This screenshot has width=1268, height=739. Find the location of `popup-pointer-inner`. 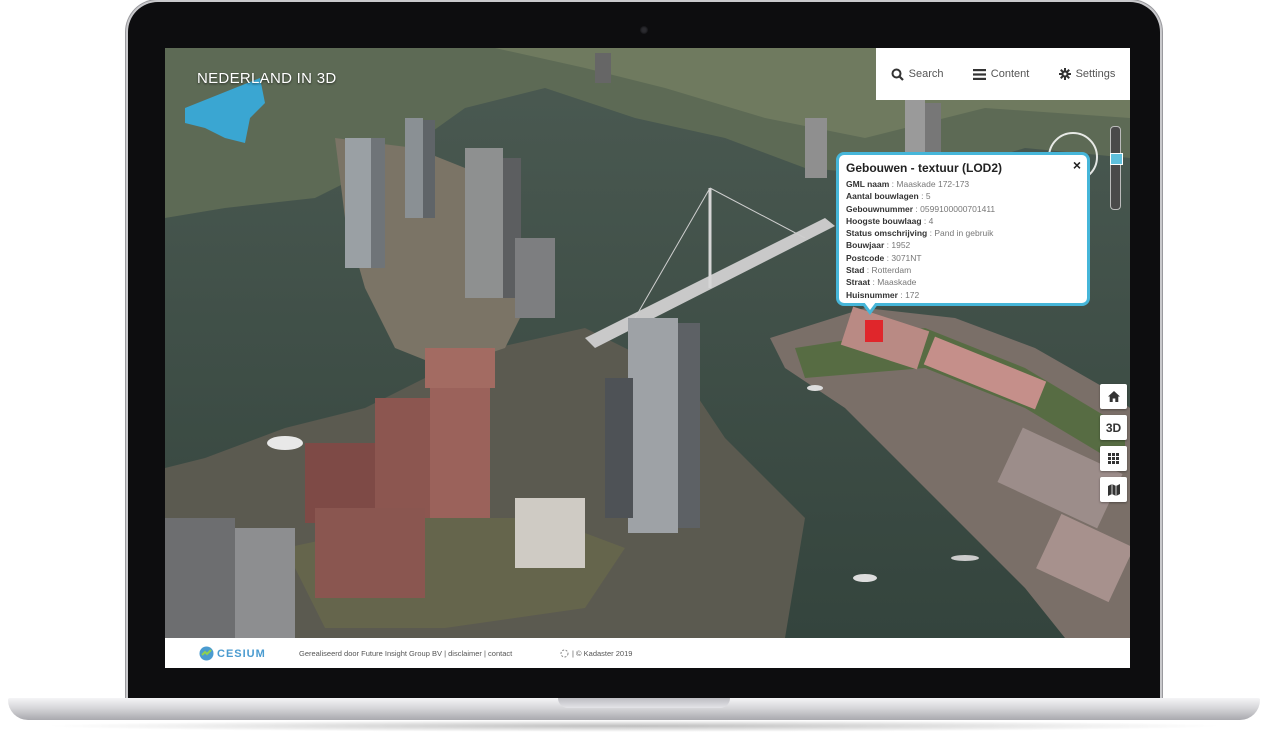

popup-pointer-inner is located at coordinates (870, 306).